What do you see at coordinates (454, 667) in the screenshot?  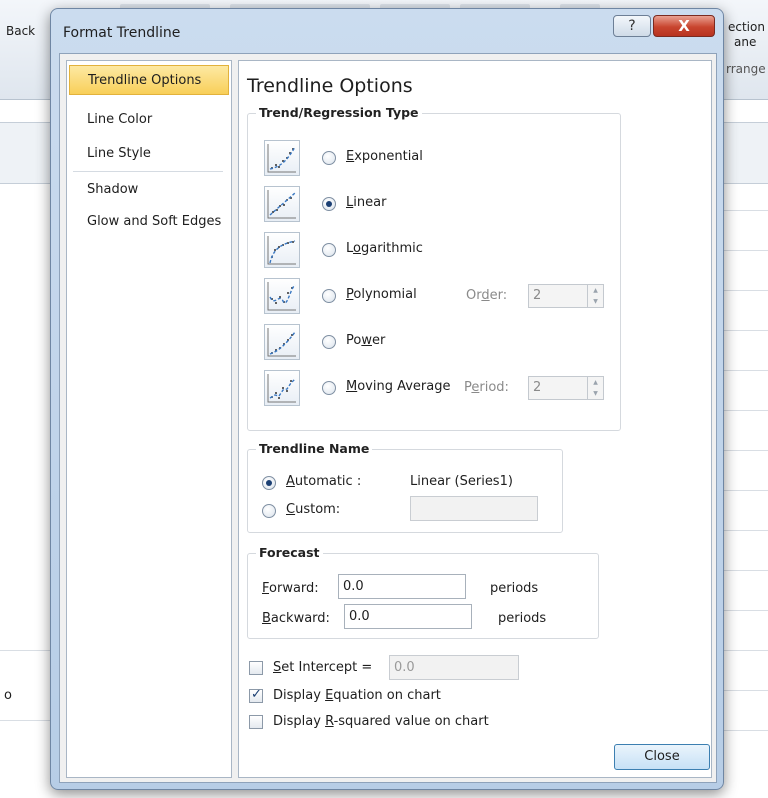 I see `set-intercept-input: 0.0` at bounding box center [454, 667].